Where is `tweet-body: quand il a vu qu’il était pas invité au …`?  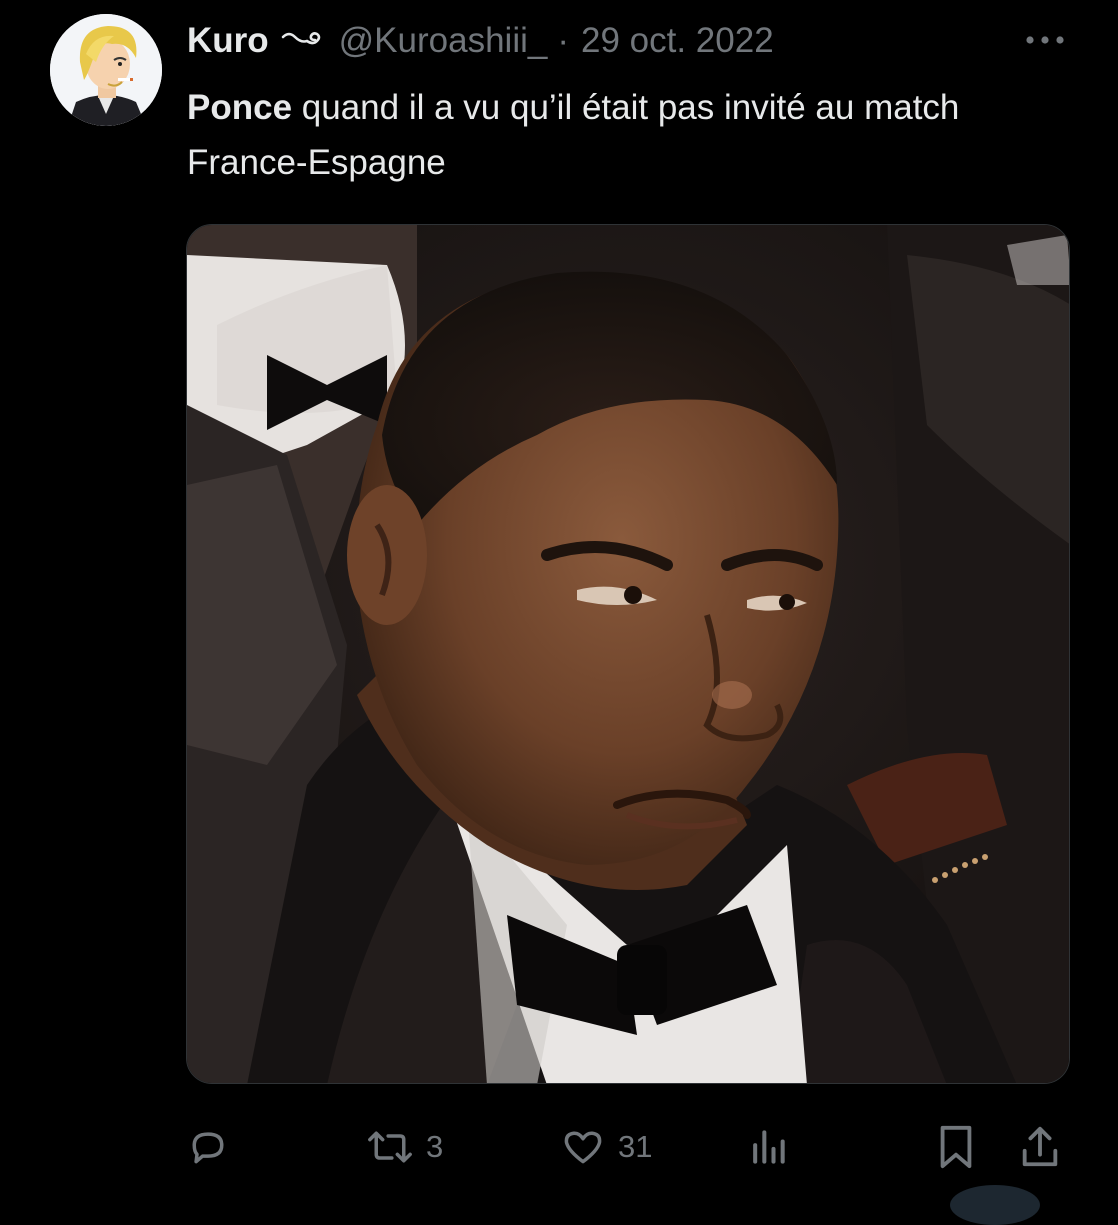
tweet-body: quand il a vu qu’il était pas invité au … is located at coordinates (573, 135).